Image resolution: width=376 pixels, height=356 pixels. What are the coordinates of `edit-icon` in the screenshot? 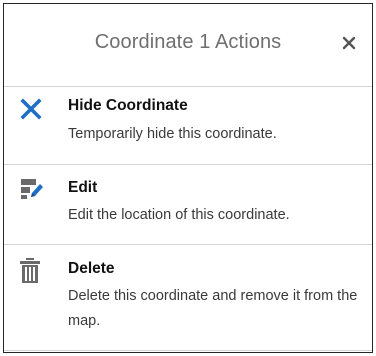 It's located at (32, 189).